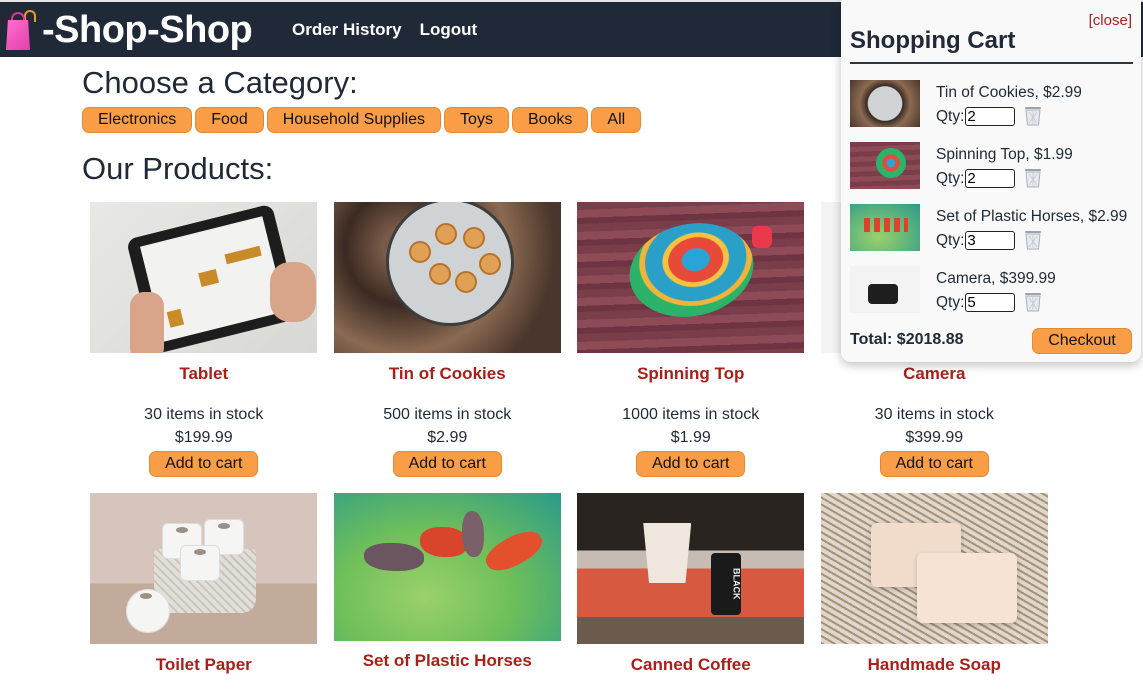 Image resolution: width=1143 pixels, height=698 pixels. Describe the element at coordinates (204, 568) in the screenshot. I see `product-image-toilet-paper` at that location.